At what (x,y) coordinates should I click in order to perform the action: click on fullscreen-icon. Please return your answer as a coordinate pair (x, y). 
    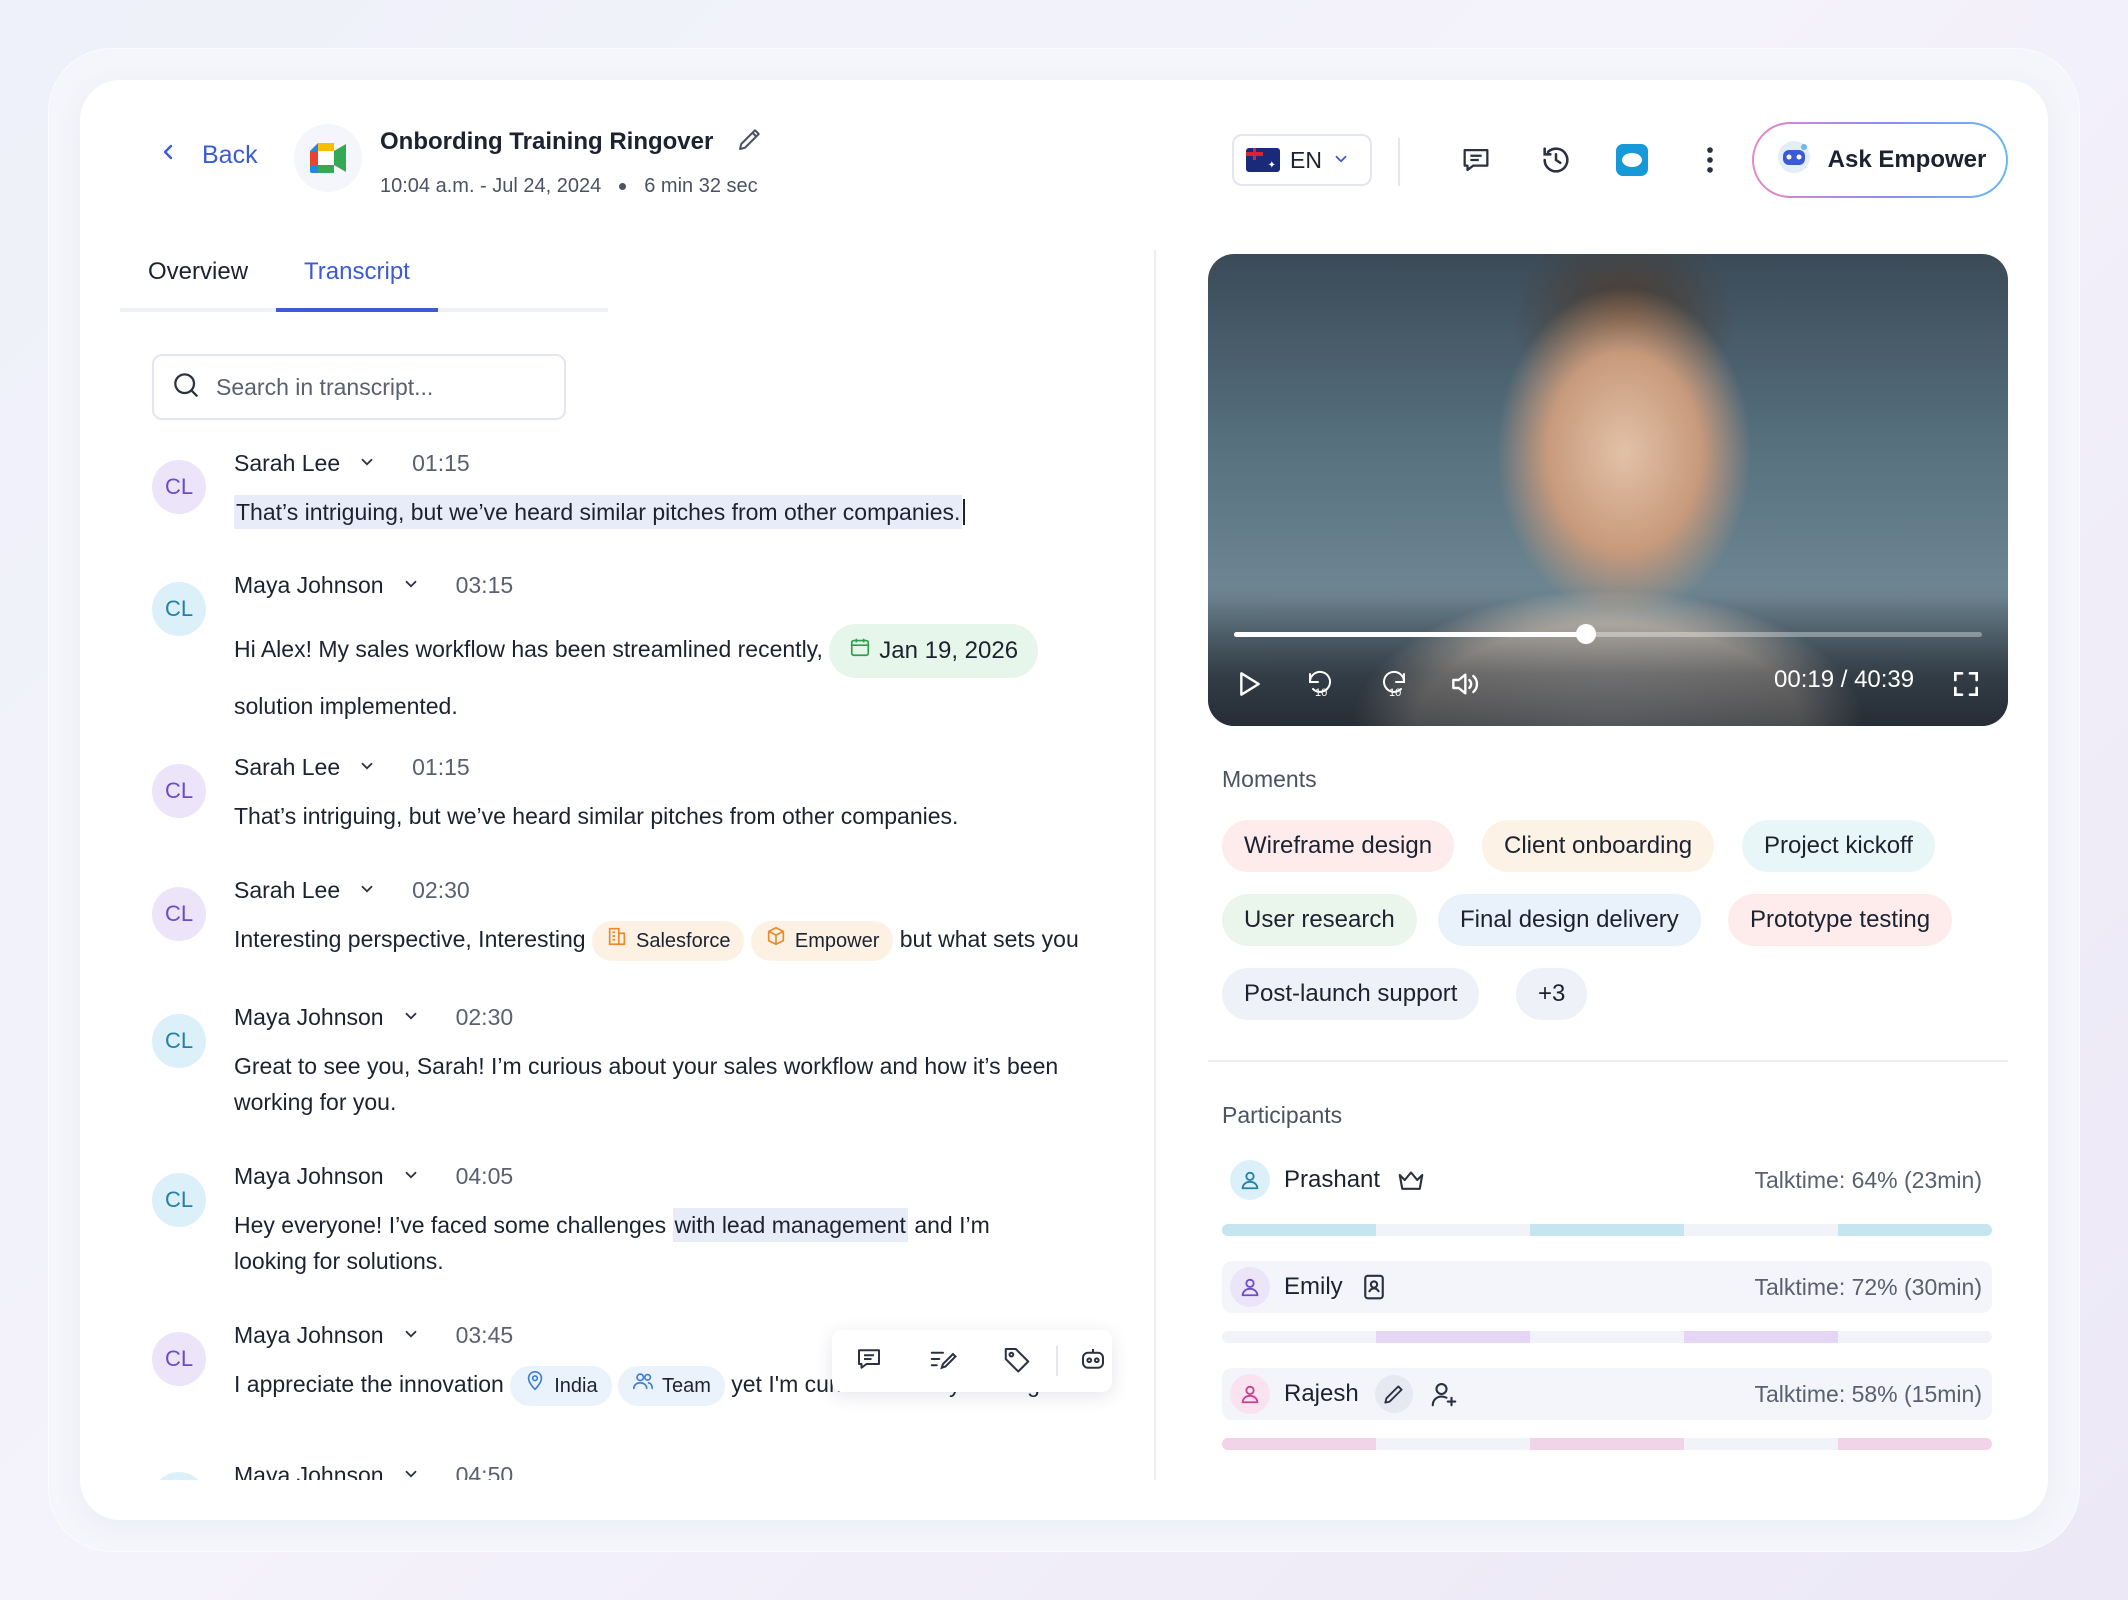
    Looking at the image, I should click on (1966, 684).